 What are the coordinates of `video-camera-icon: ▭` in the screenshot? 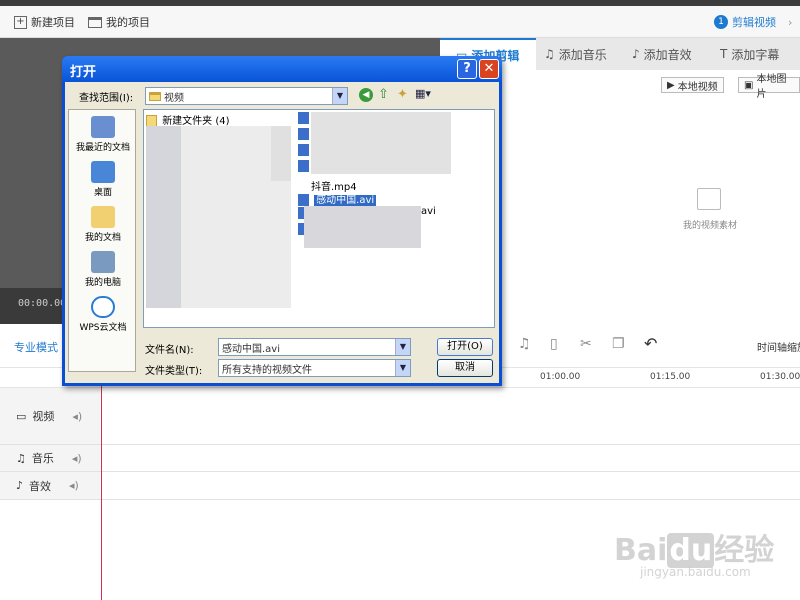 It's located at (21, 416).